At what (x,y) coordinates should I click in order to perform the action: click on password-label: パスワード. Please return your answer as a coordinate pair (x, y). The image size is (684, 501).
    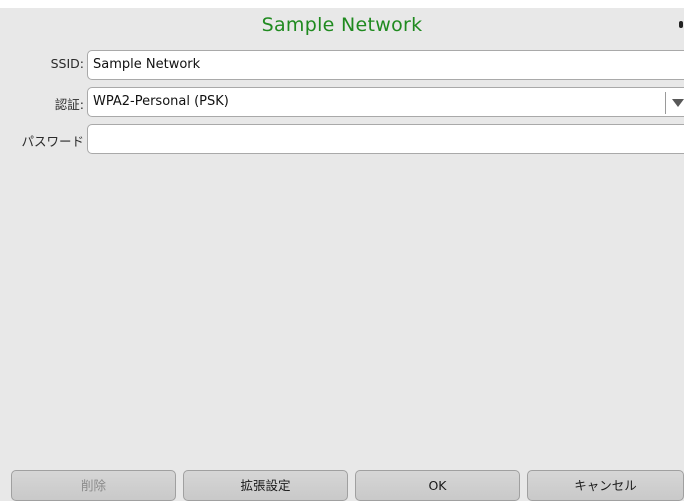
    Looking at the image, I should click on (52, 141).